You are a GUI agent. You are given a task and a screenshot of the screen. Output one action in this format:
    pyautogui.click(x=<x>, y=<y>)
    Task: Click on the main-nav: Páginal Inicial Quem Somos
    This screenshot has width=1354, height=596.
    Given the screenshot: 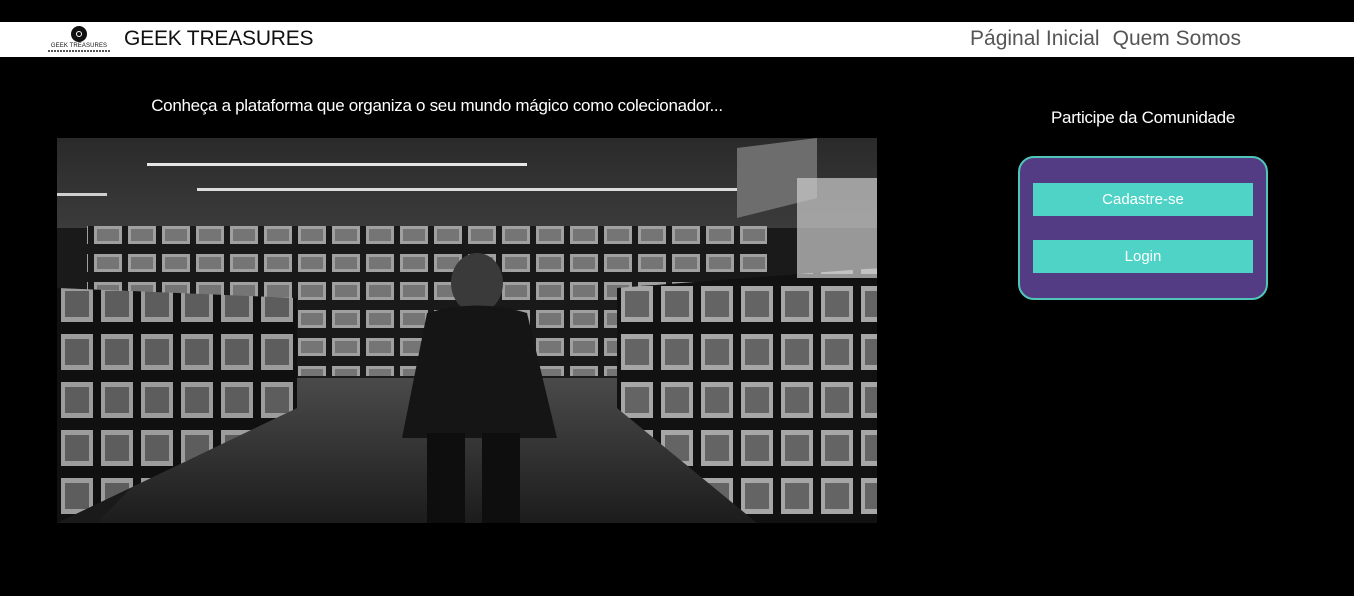 What is the action you would take?
    pyautogui.click(x=1105, y=39)
    